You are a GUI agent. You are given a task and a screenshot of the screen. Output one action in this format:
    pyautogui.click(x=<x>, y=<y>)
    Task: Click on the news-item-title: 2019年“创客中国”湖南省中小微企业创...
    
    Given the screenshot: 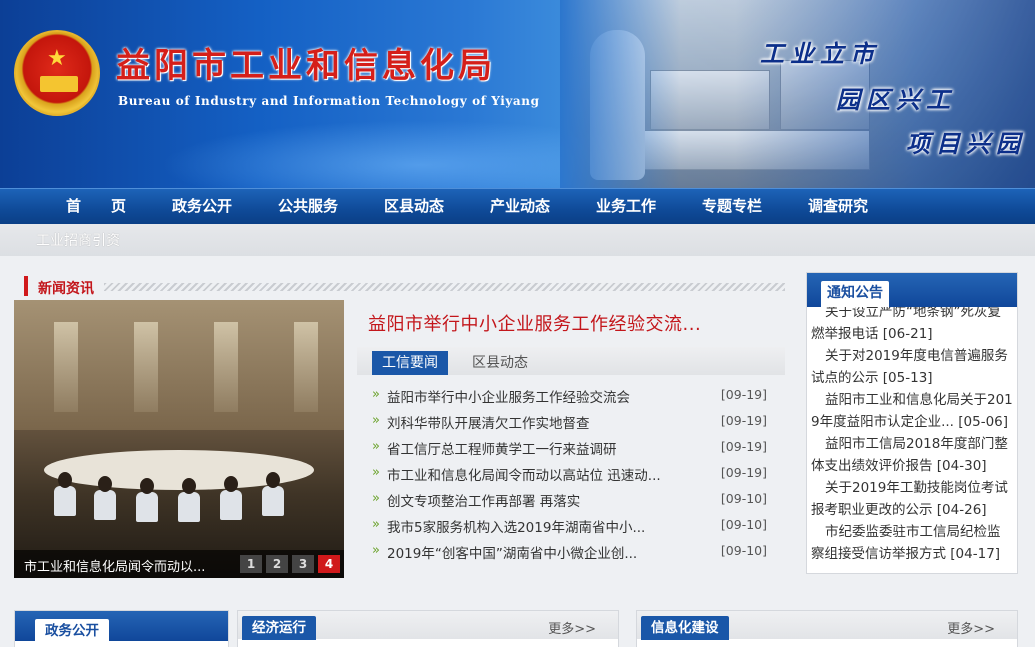 What is the action you would take?
    pyautogui.click(x=547, y=552)
    